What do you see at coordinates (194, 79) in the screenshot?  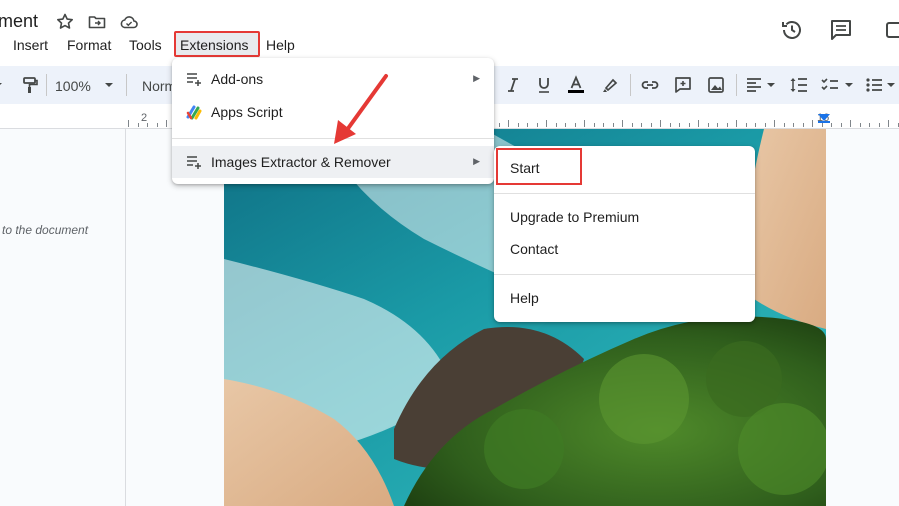 I see `add-ons-icon` at bounding box center [194, 79].